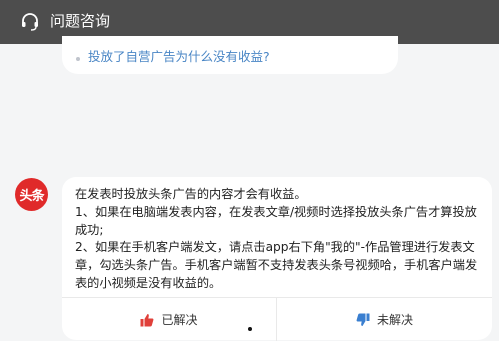 The height and width of the screenshot is (341, 499). Describe the element at coordinates (78, 59) in the screenshot. I see `bullet-dot` at that location.